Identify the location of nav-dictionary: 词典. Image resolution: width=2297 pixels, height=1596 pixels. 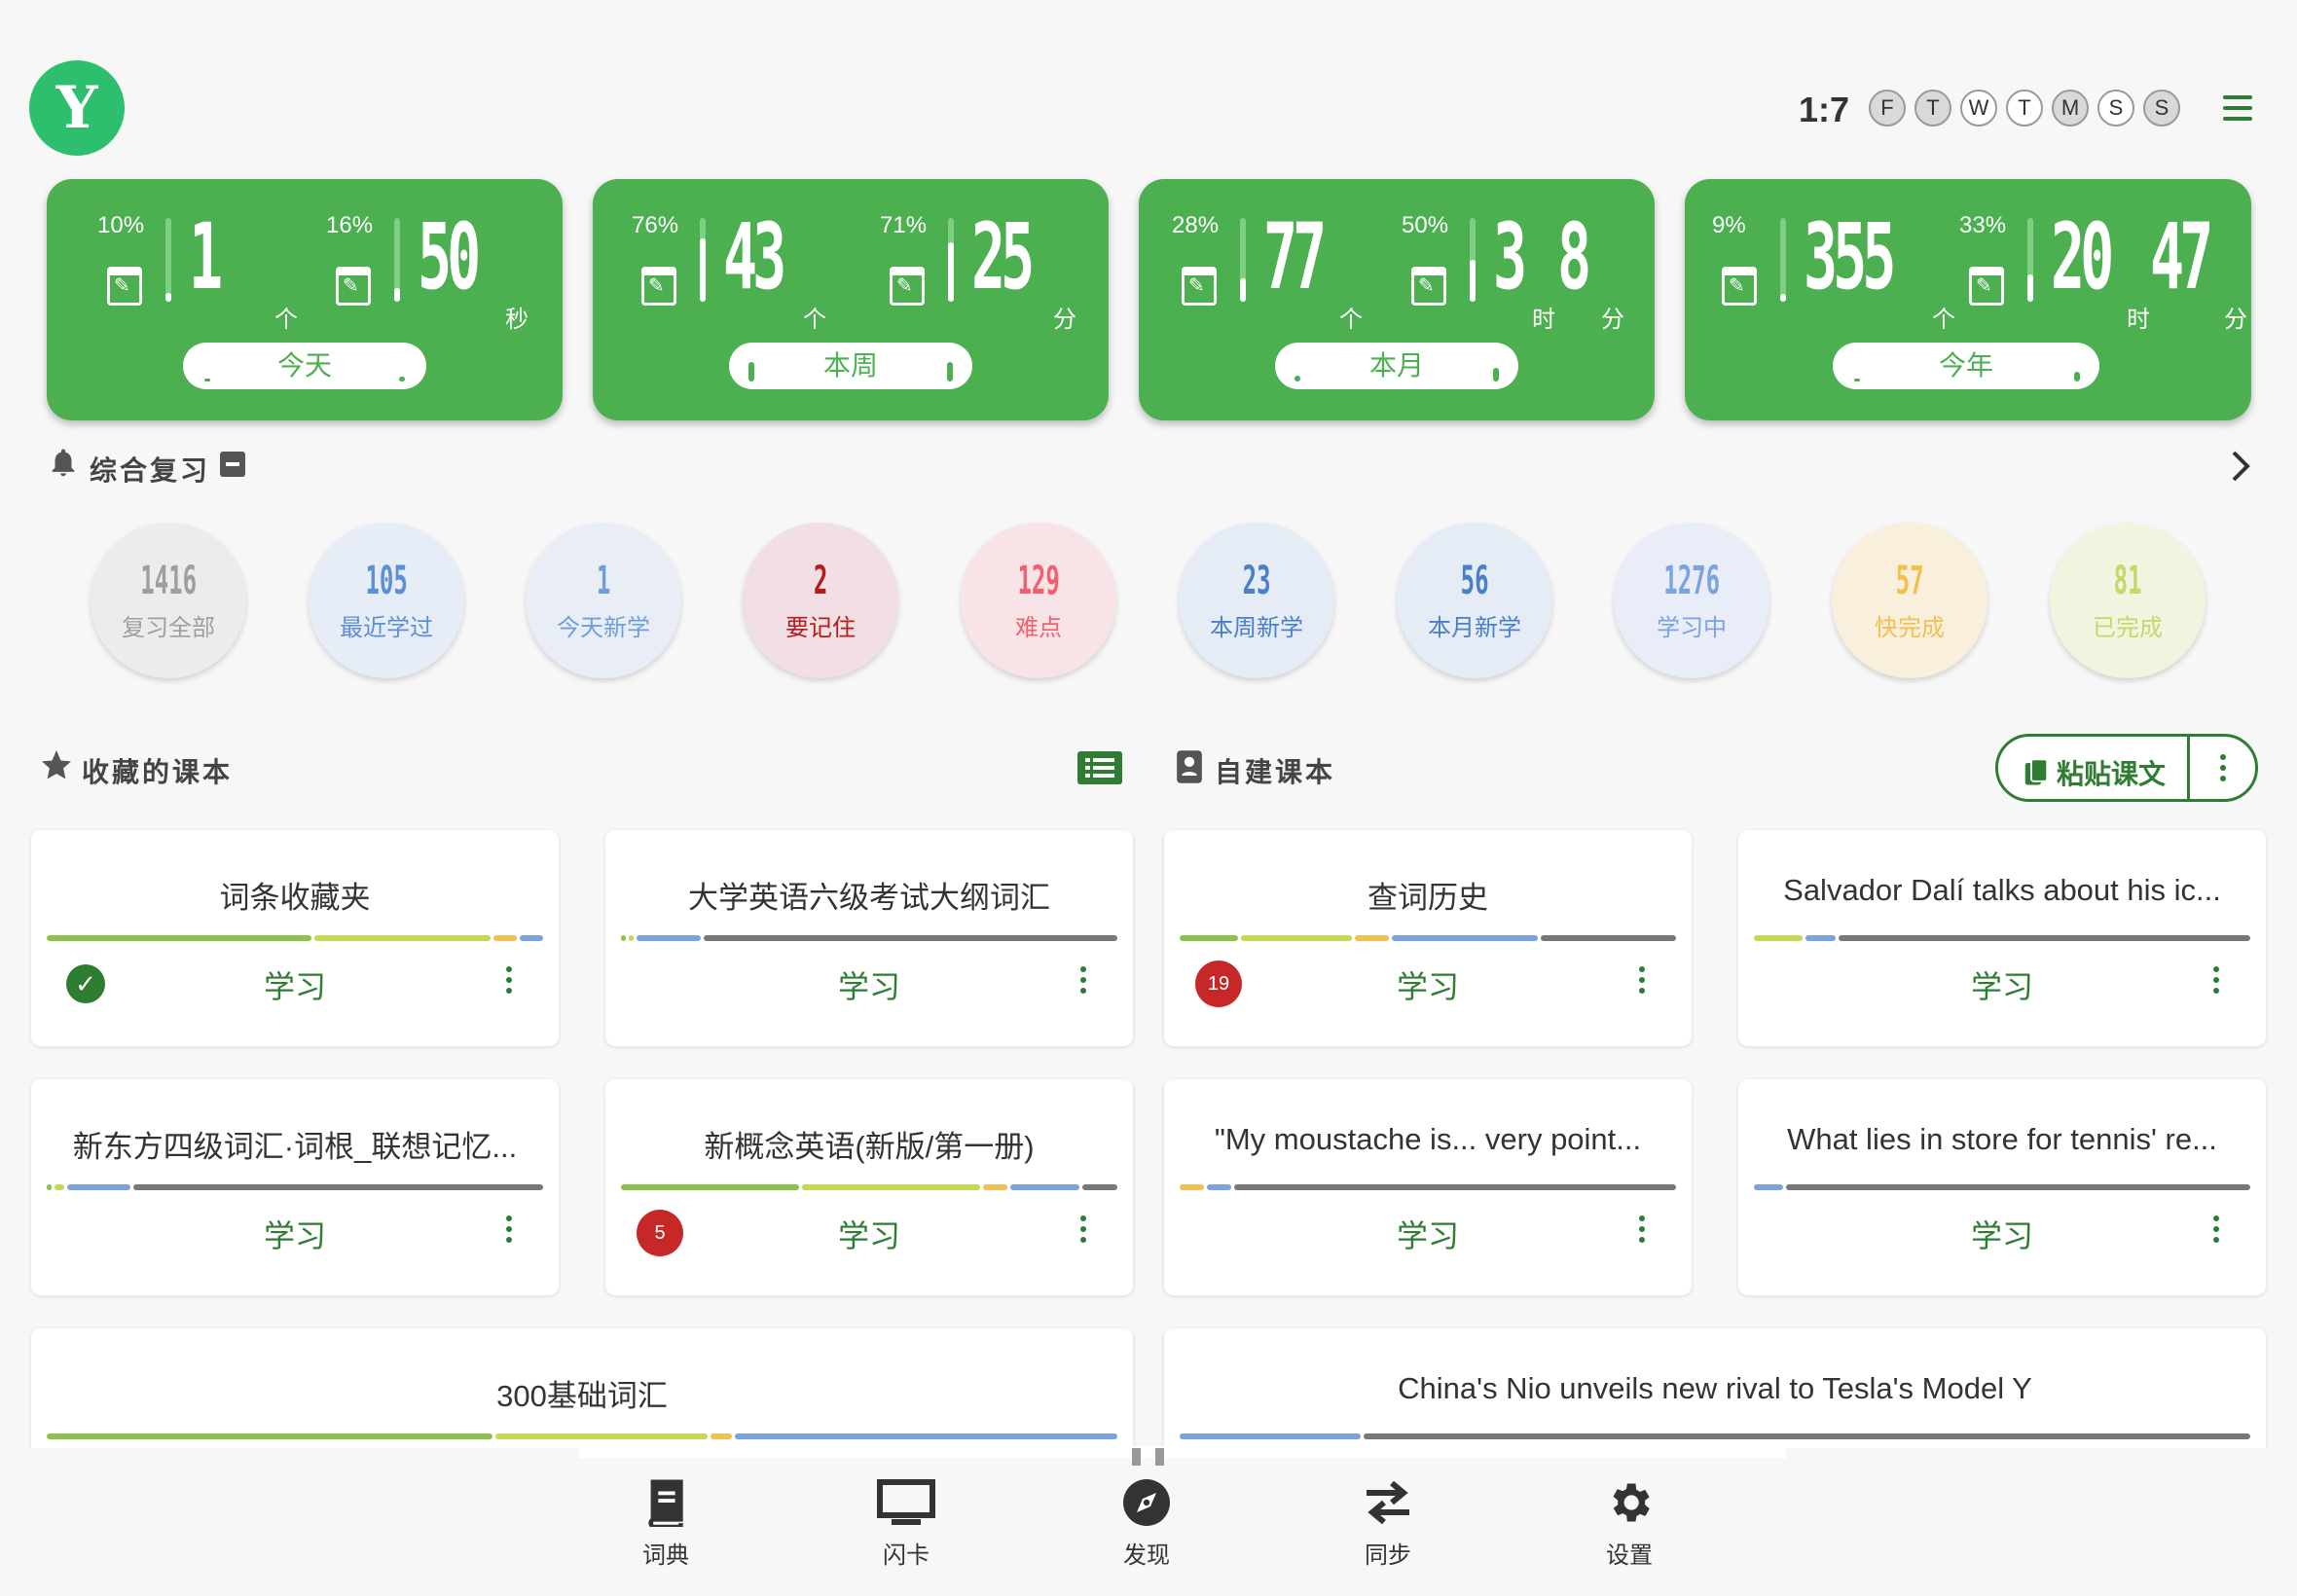
(665, 1523).